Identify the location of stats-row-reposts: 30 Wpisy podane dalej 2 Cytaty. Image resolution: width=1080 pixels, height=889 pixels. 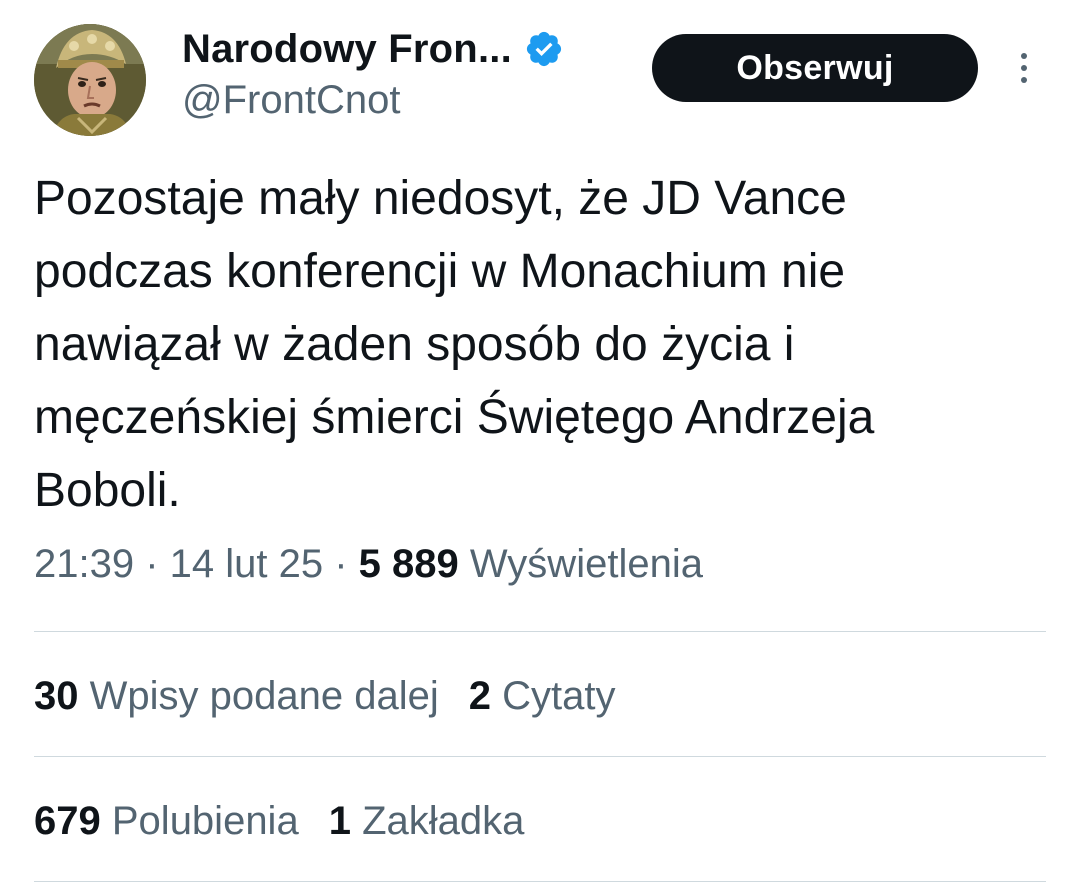
(339, 696).